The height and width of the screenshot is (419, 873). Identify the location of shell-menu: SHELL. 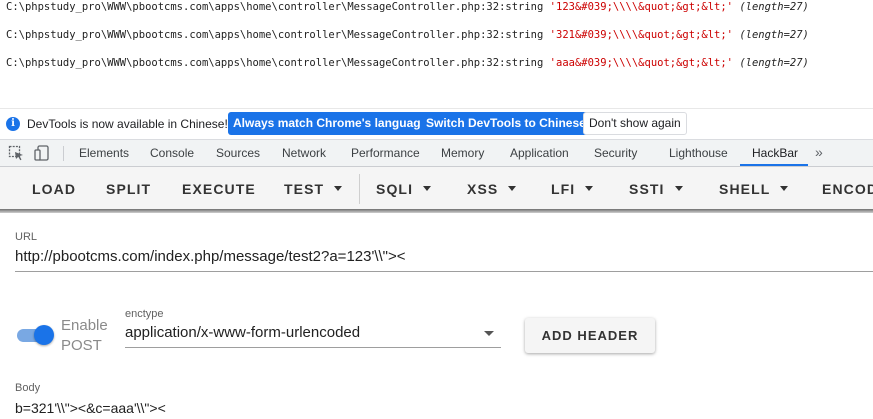
(754, 189).